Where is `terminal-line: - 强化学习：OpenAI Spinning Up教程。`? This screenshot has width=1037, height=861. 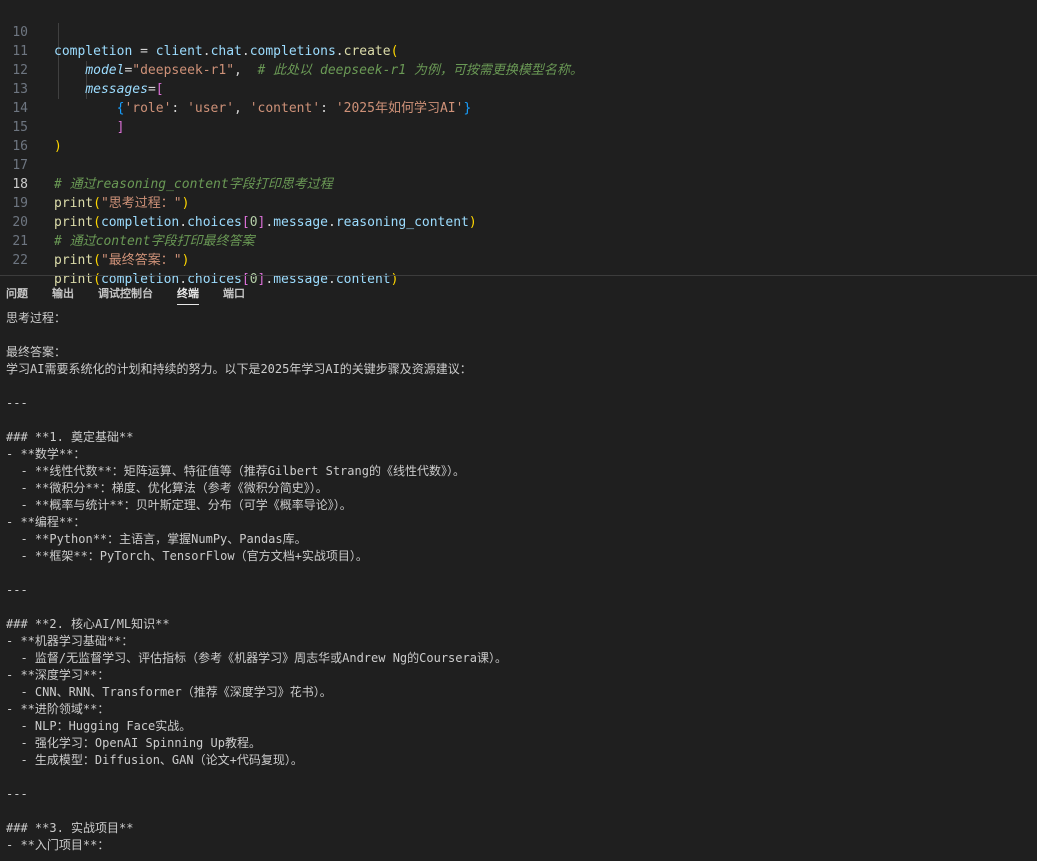
terminal-line: - 强化学习：OpenAI Spinning Up教程。 is located at coordinates (133, 743).